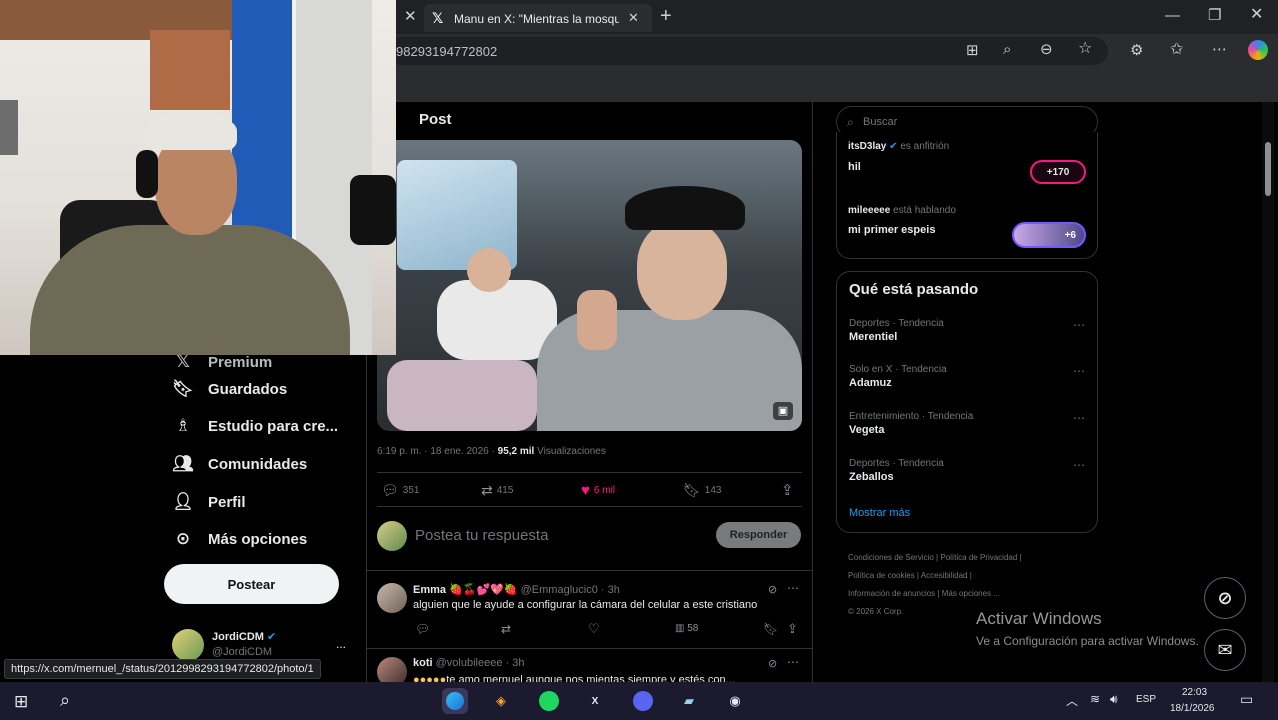 The width and height of the screenshot is (1278, 720). What do you see at coordinates (1219, 49) in the screenshot?
I see `menu-dots-icon: ⋯` at bounding box center [1219, 49].